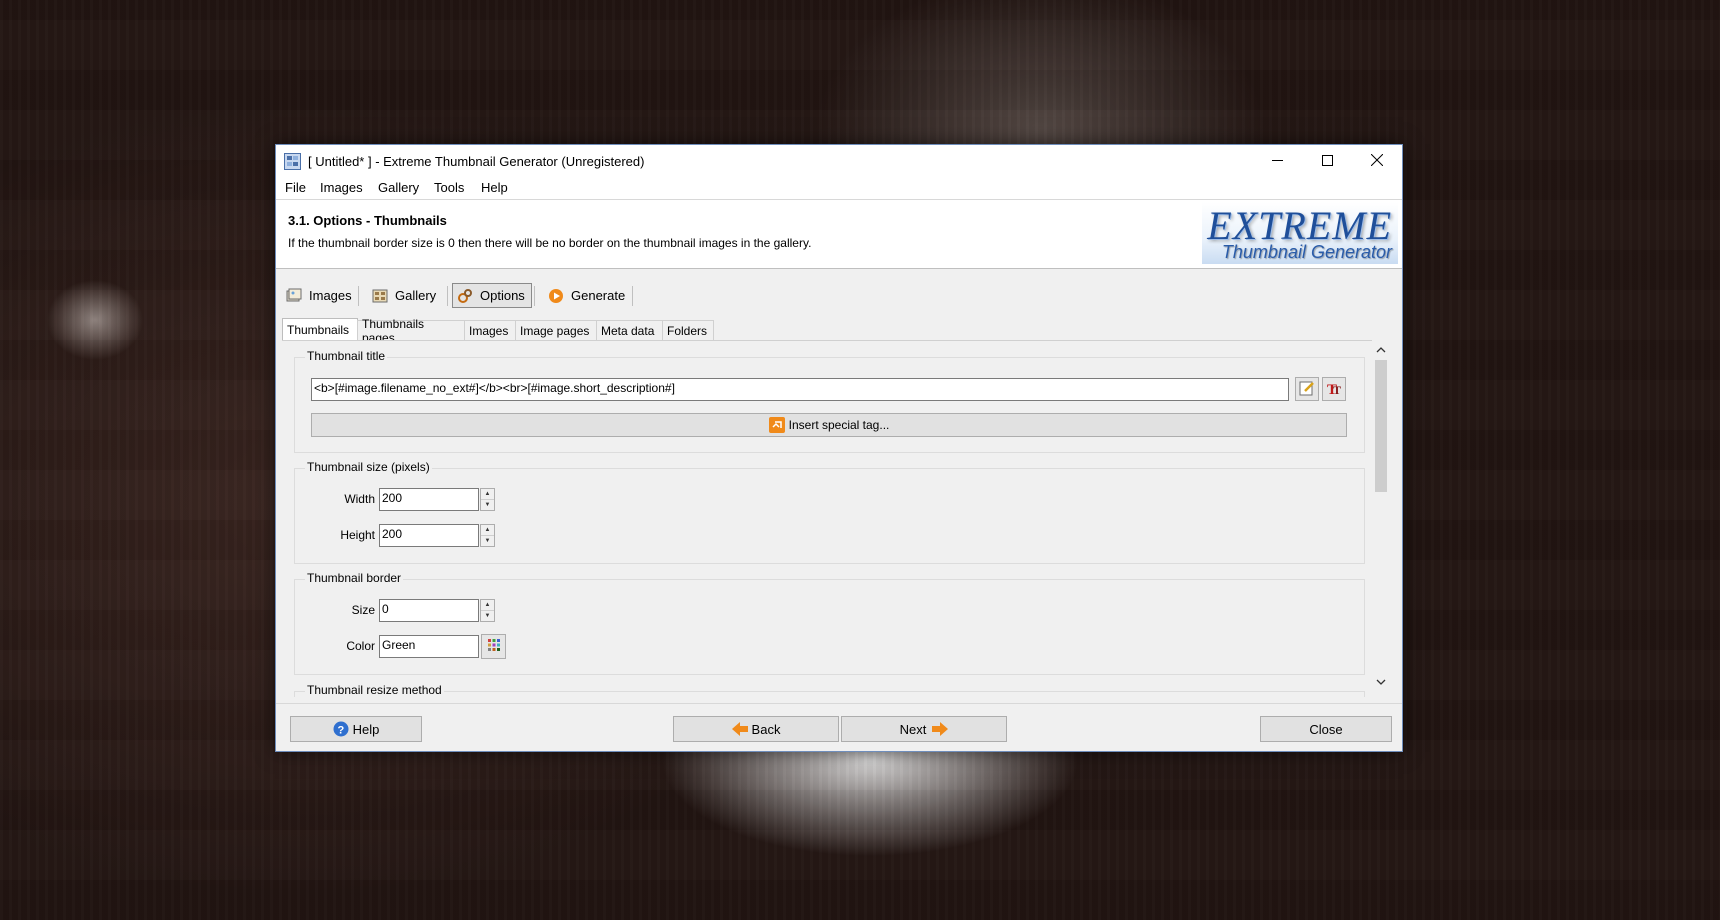 The height and width of the screenshot is (920, 1720). What do you see at coordinates (366, 729) in the screenshot?
I see `help-button-label: Help` at bounding box center [366, 729].